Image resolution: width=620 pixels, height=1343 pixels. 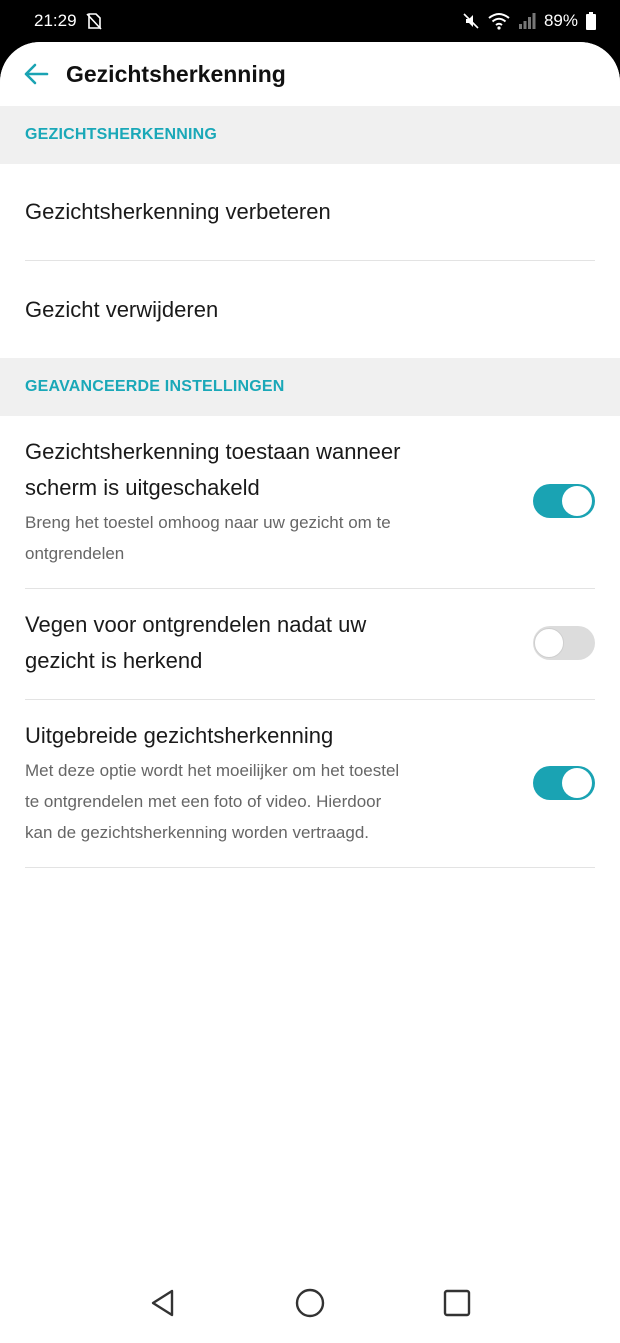 What do you see at coordinates (122, 309) in the screenshot?
I see `item-title: Gezicht verwijderen` at bounding box center [122, 309].